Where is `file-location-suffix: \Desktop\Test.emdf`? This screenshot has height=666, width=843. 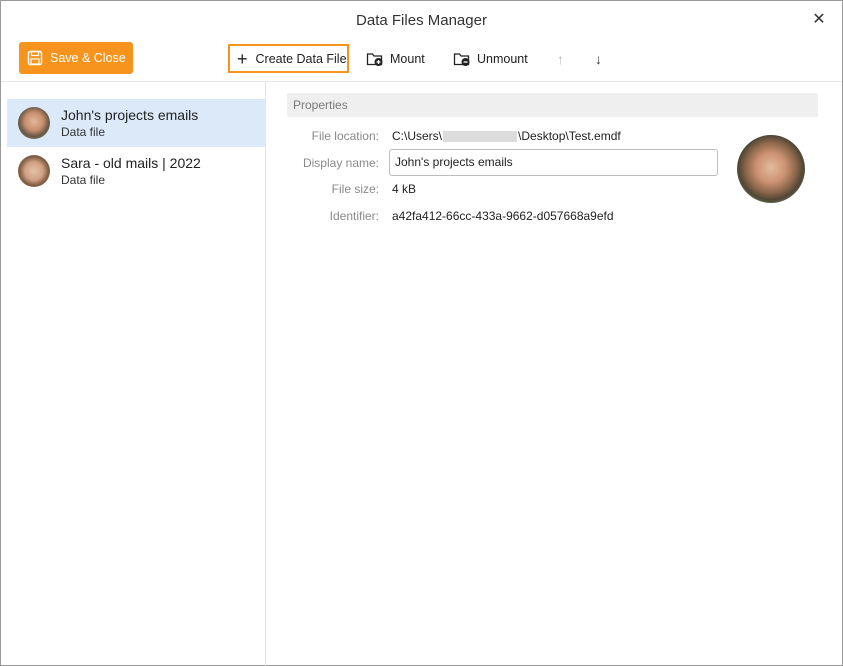 file-location-suffix: \Desktop\Test.emdf is located at coordinates (569, 136).